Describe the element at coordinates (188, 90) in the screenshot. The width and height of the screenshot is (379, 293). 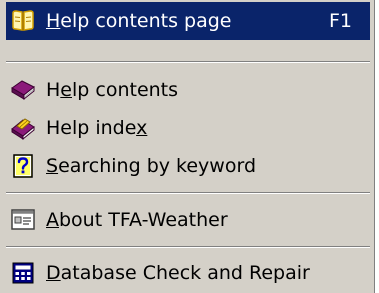
I see `menu-item-help-contents: Help contents` at that location.